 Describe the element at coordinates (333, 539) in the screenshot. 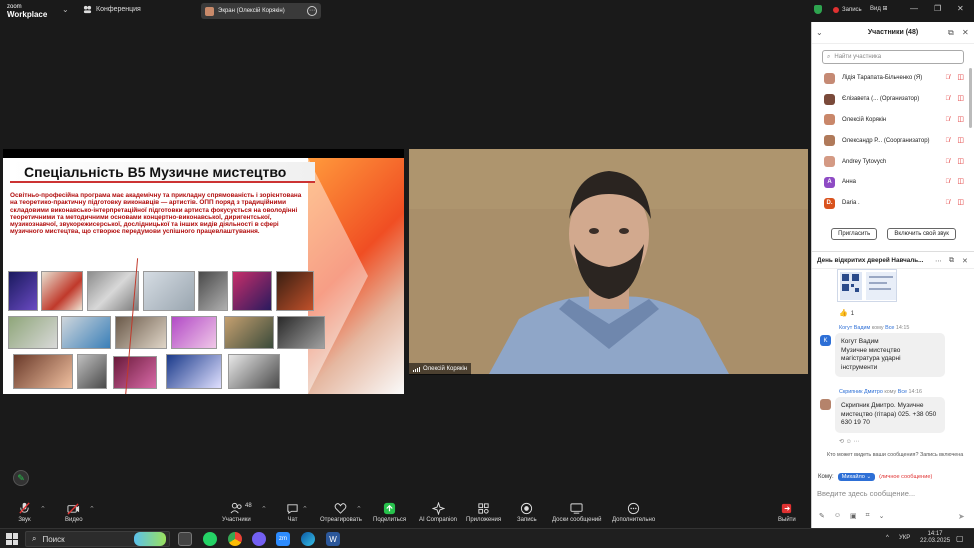

I see `word-icon: W` at that location.